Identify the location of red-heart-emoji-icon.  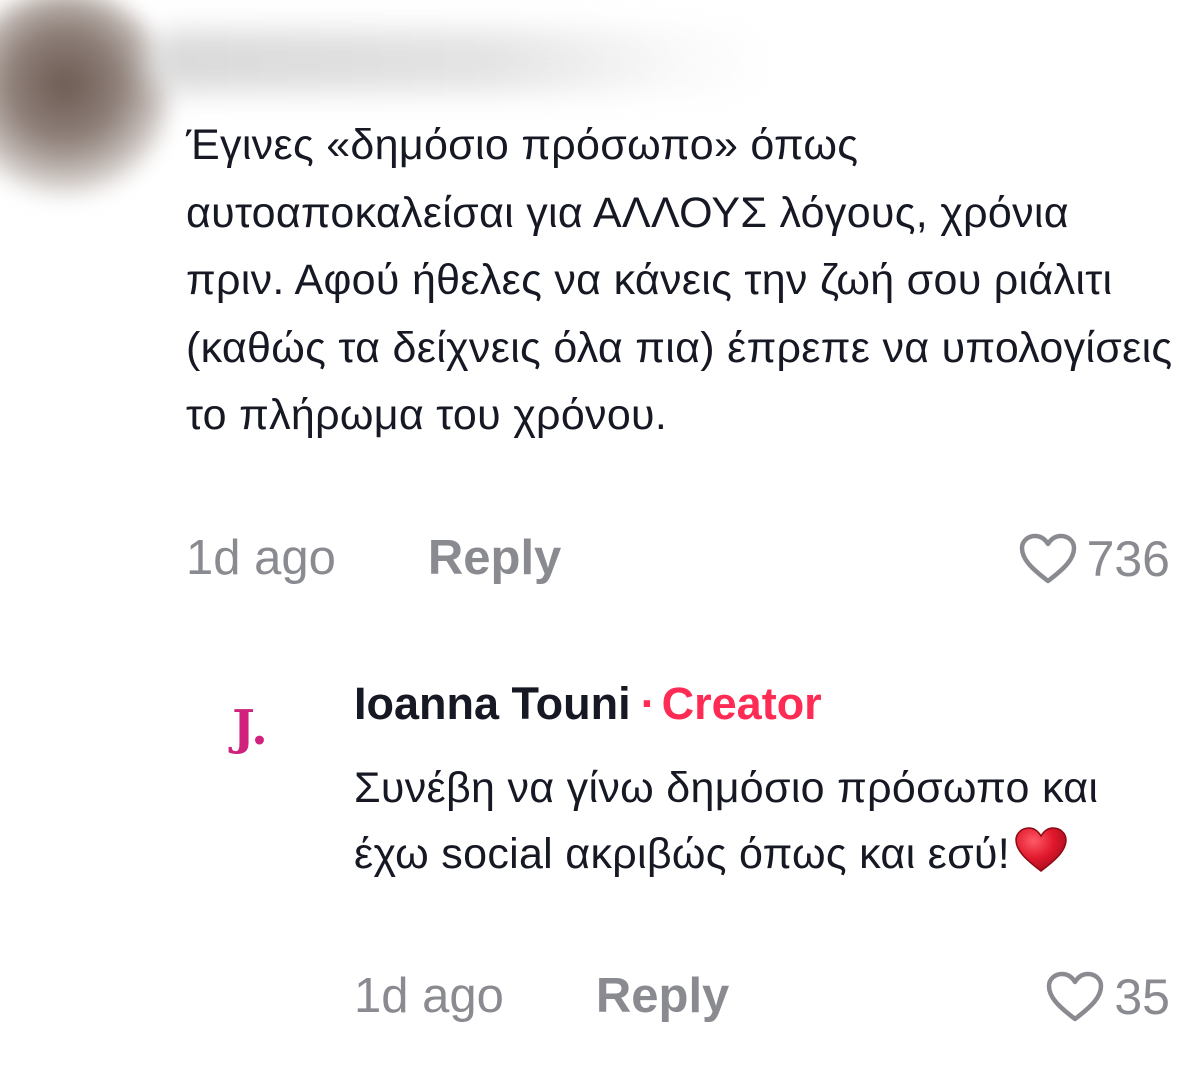
(1041, 859).